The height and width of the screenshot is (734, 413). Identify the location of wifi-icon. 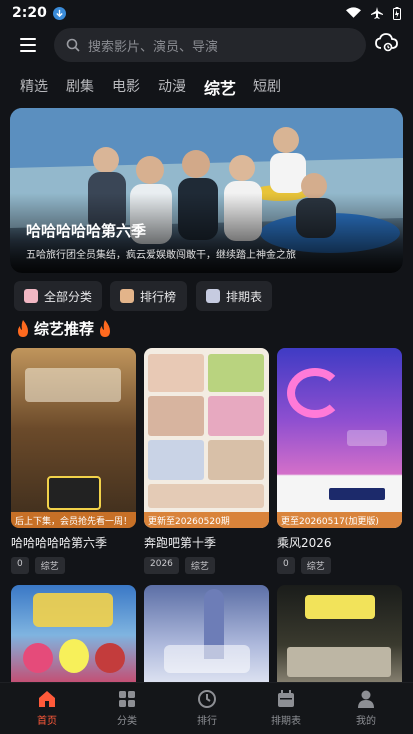
(353, 12).